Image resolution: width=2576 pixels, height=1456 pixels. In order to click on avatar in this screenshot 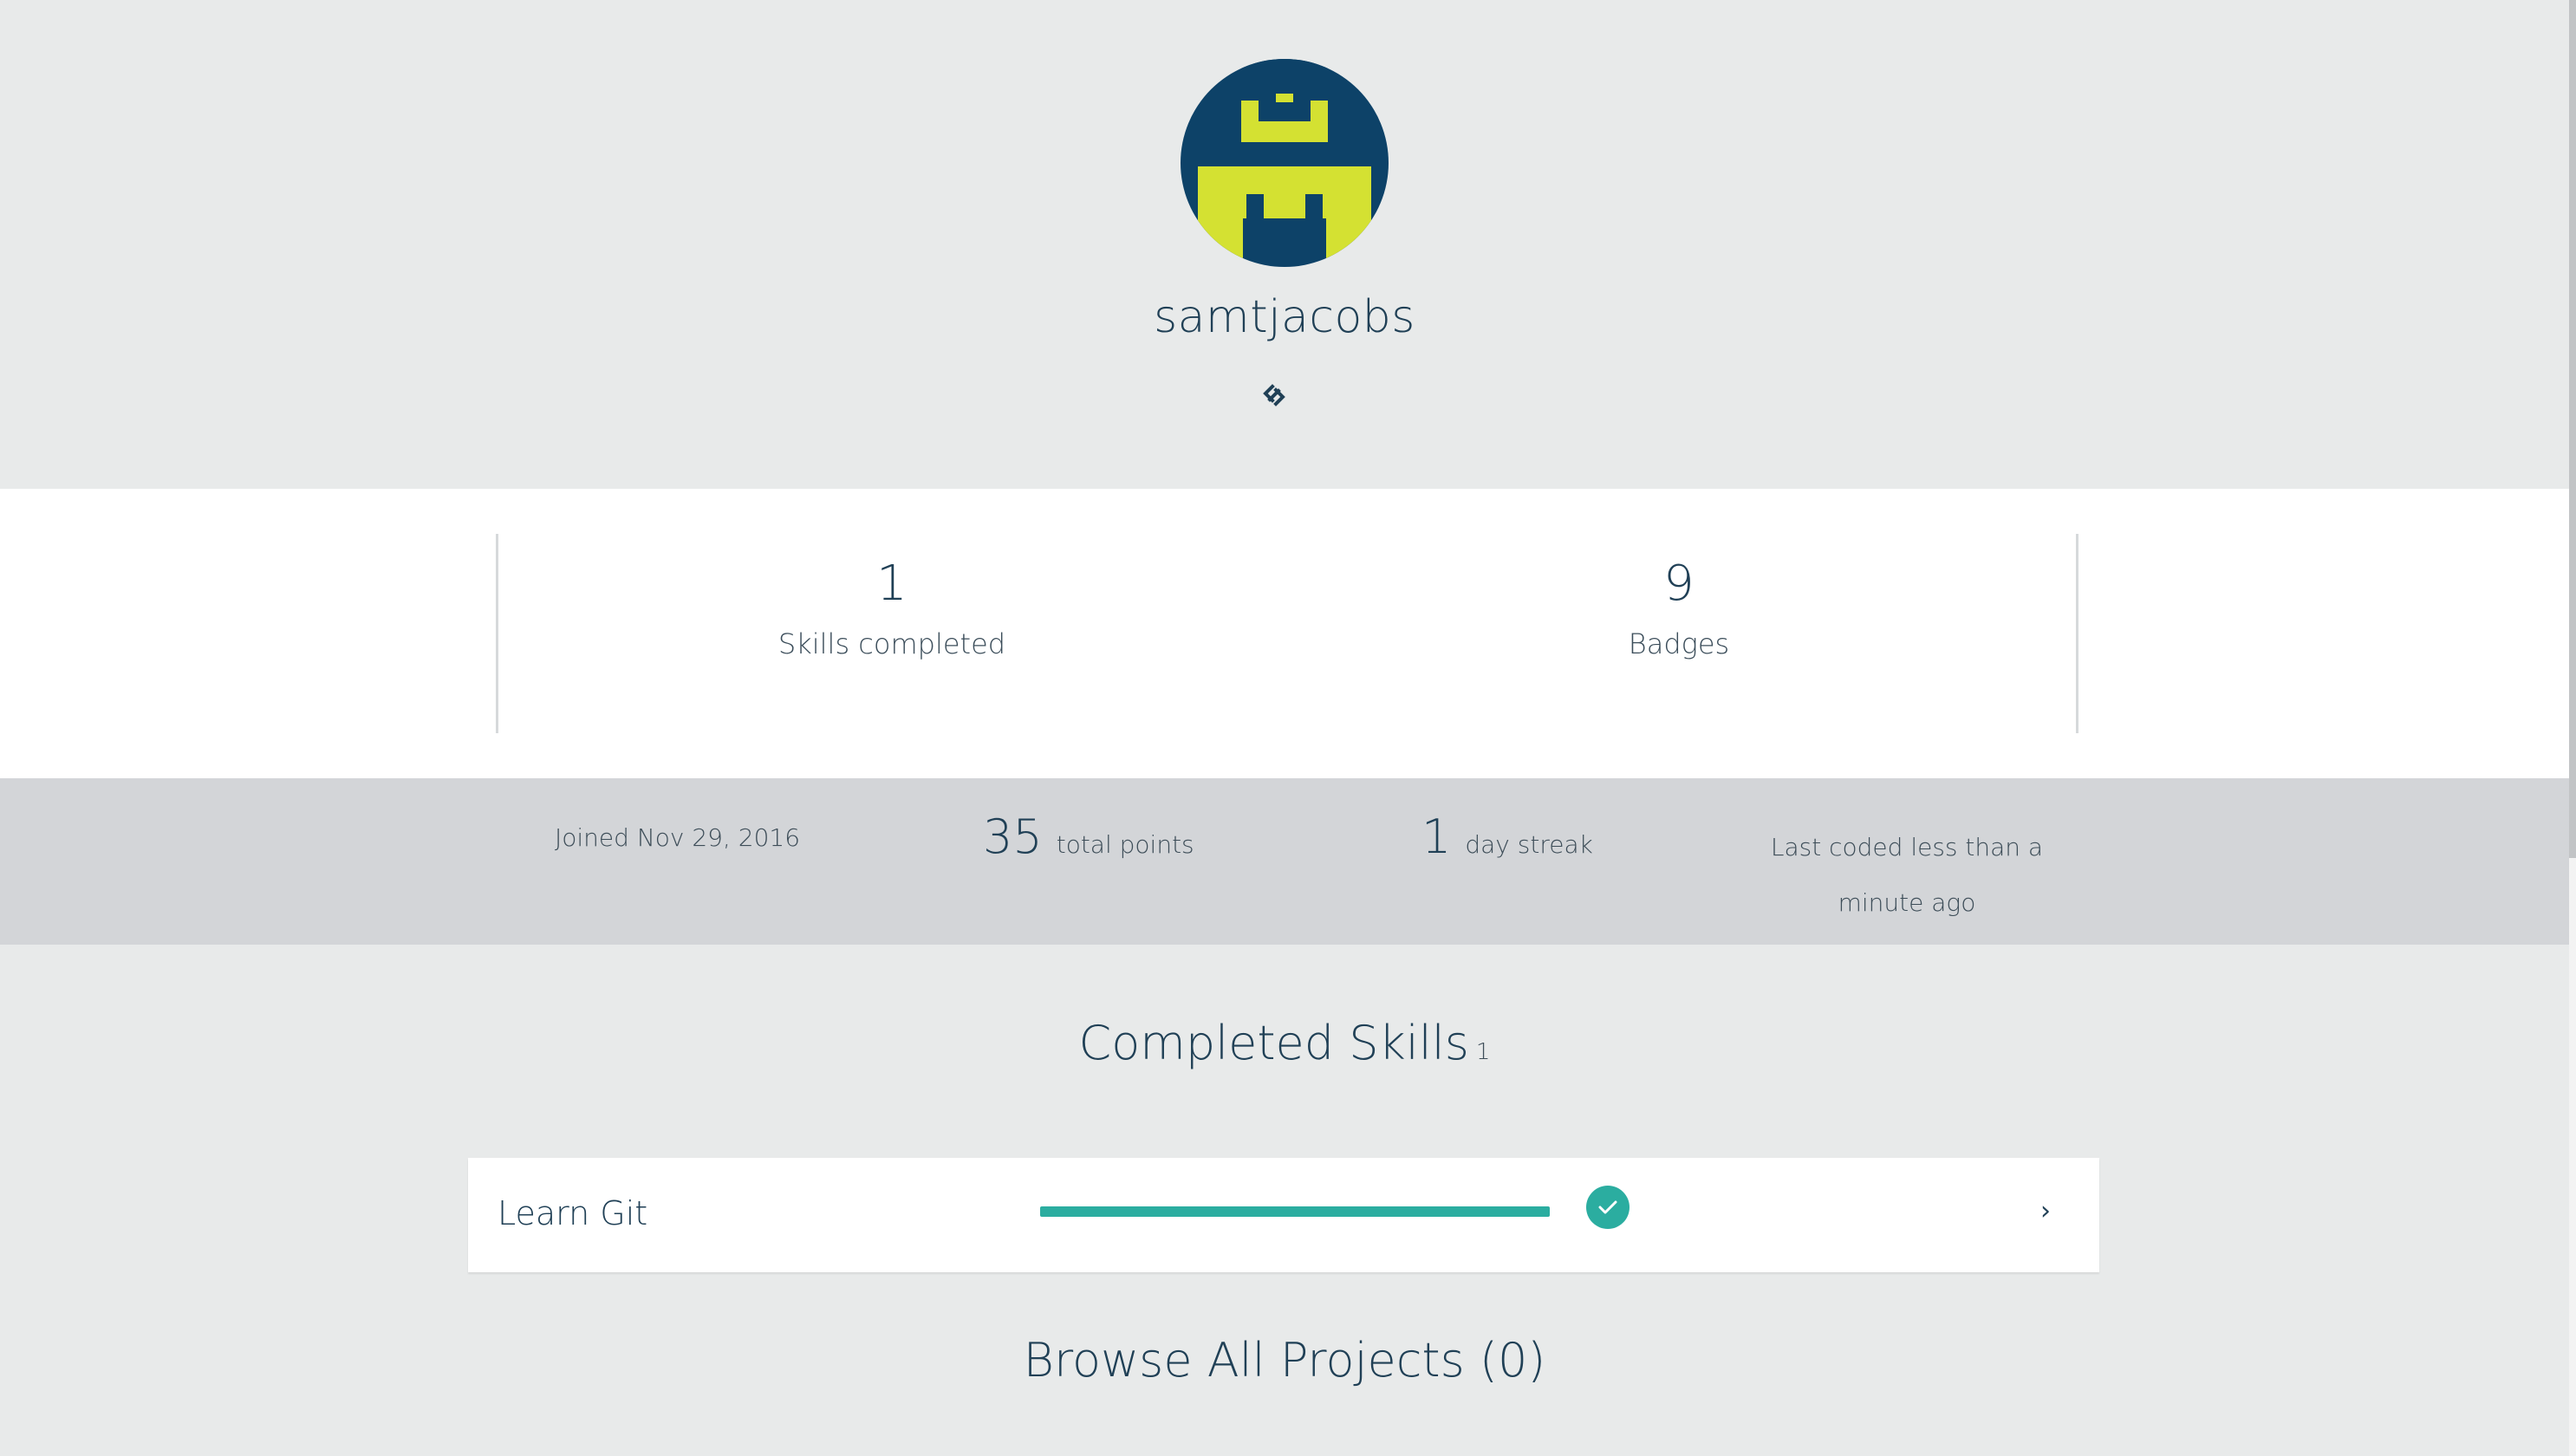, I will do `click(1285, 163)`.